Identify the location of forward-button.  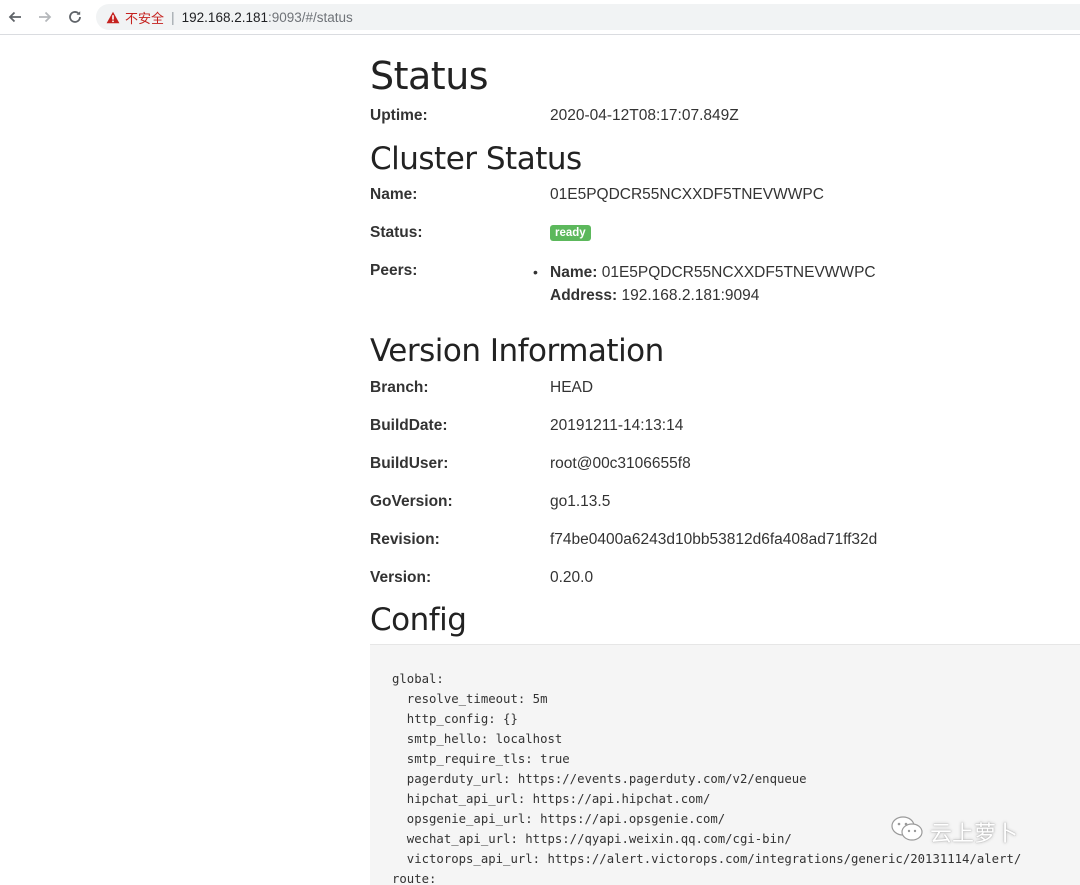
(45, 17).